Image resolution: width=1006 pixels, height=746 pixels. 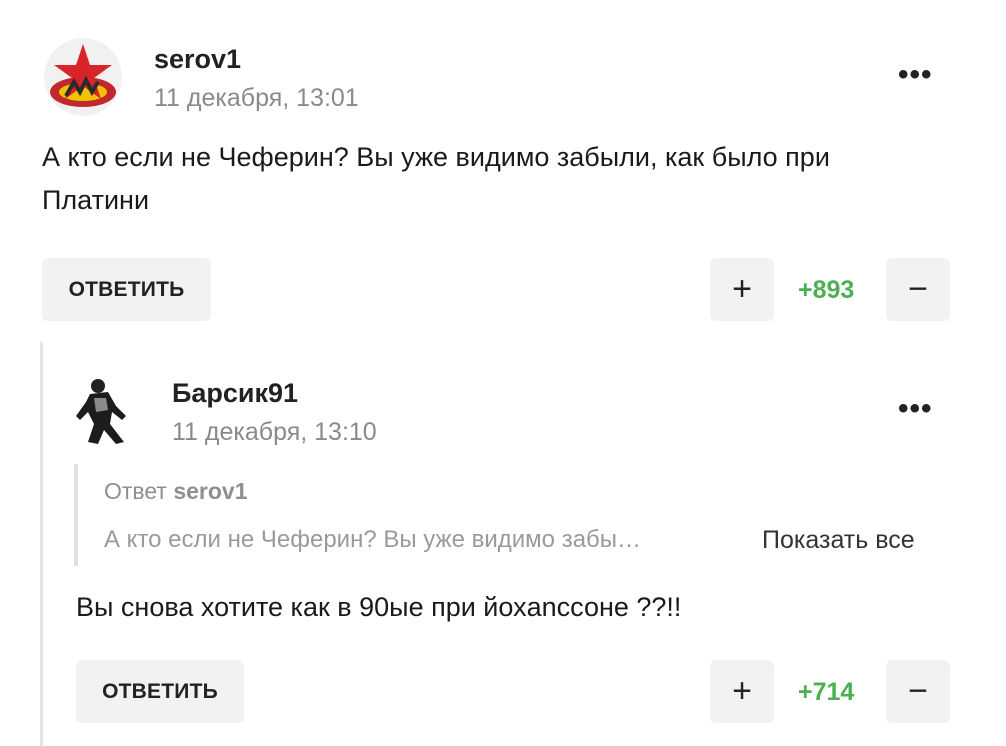 I want to click on username: Барсик91, so click(x=235, y=393).